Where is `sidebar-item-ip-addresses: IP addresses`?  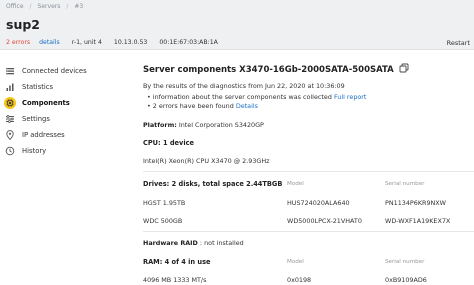
sidebar-item-ip-addresses: IP addresses is located at coordinates (34, 135).